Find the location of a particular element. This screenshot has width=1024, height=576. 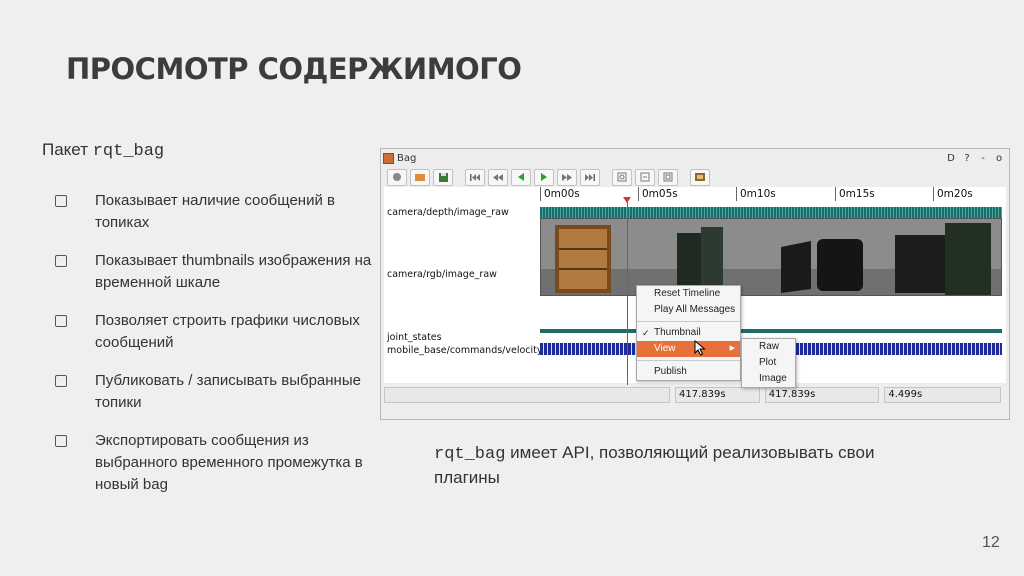

playhead is located at coordinates (627, 292).